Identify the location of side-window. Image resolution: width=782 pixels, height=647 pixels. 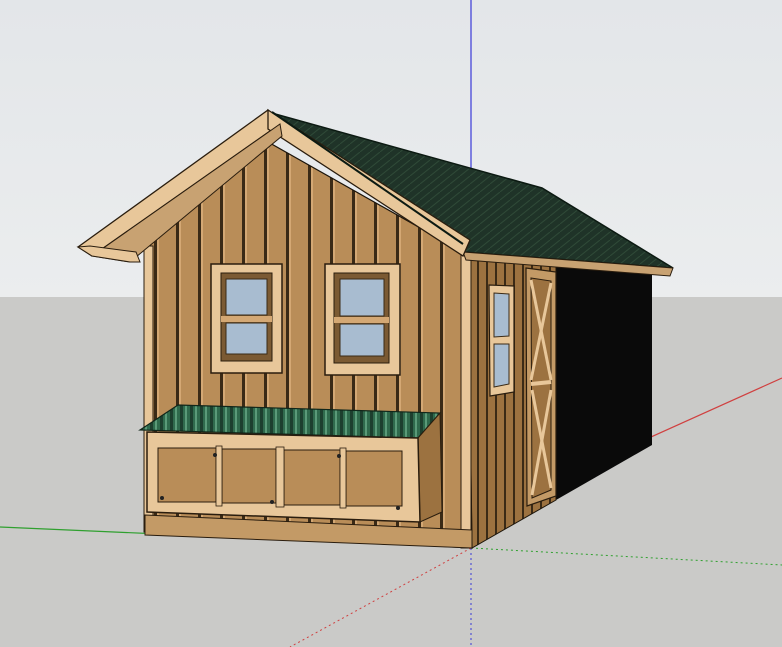
(501, 340).